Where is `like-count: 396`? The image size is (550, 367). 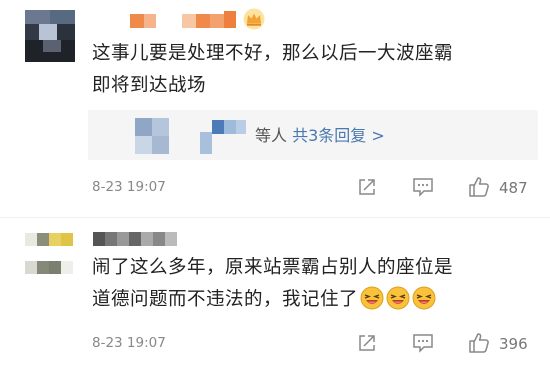
like-count: 396 is located at coordinates (513, 344).